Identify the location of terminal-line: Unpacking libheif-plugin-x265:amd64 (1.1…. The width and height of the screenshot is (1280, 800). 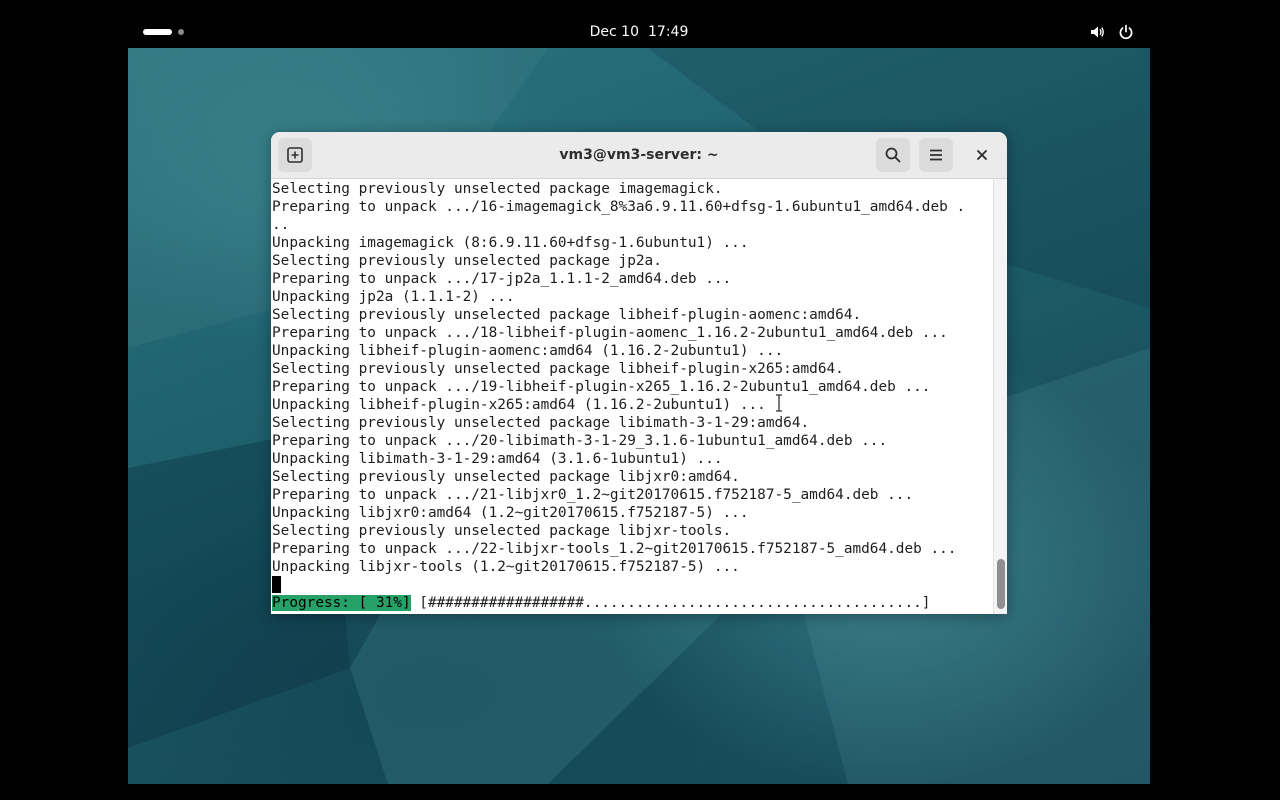
(519, 405).